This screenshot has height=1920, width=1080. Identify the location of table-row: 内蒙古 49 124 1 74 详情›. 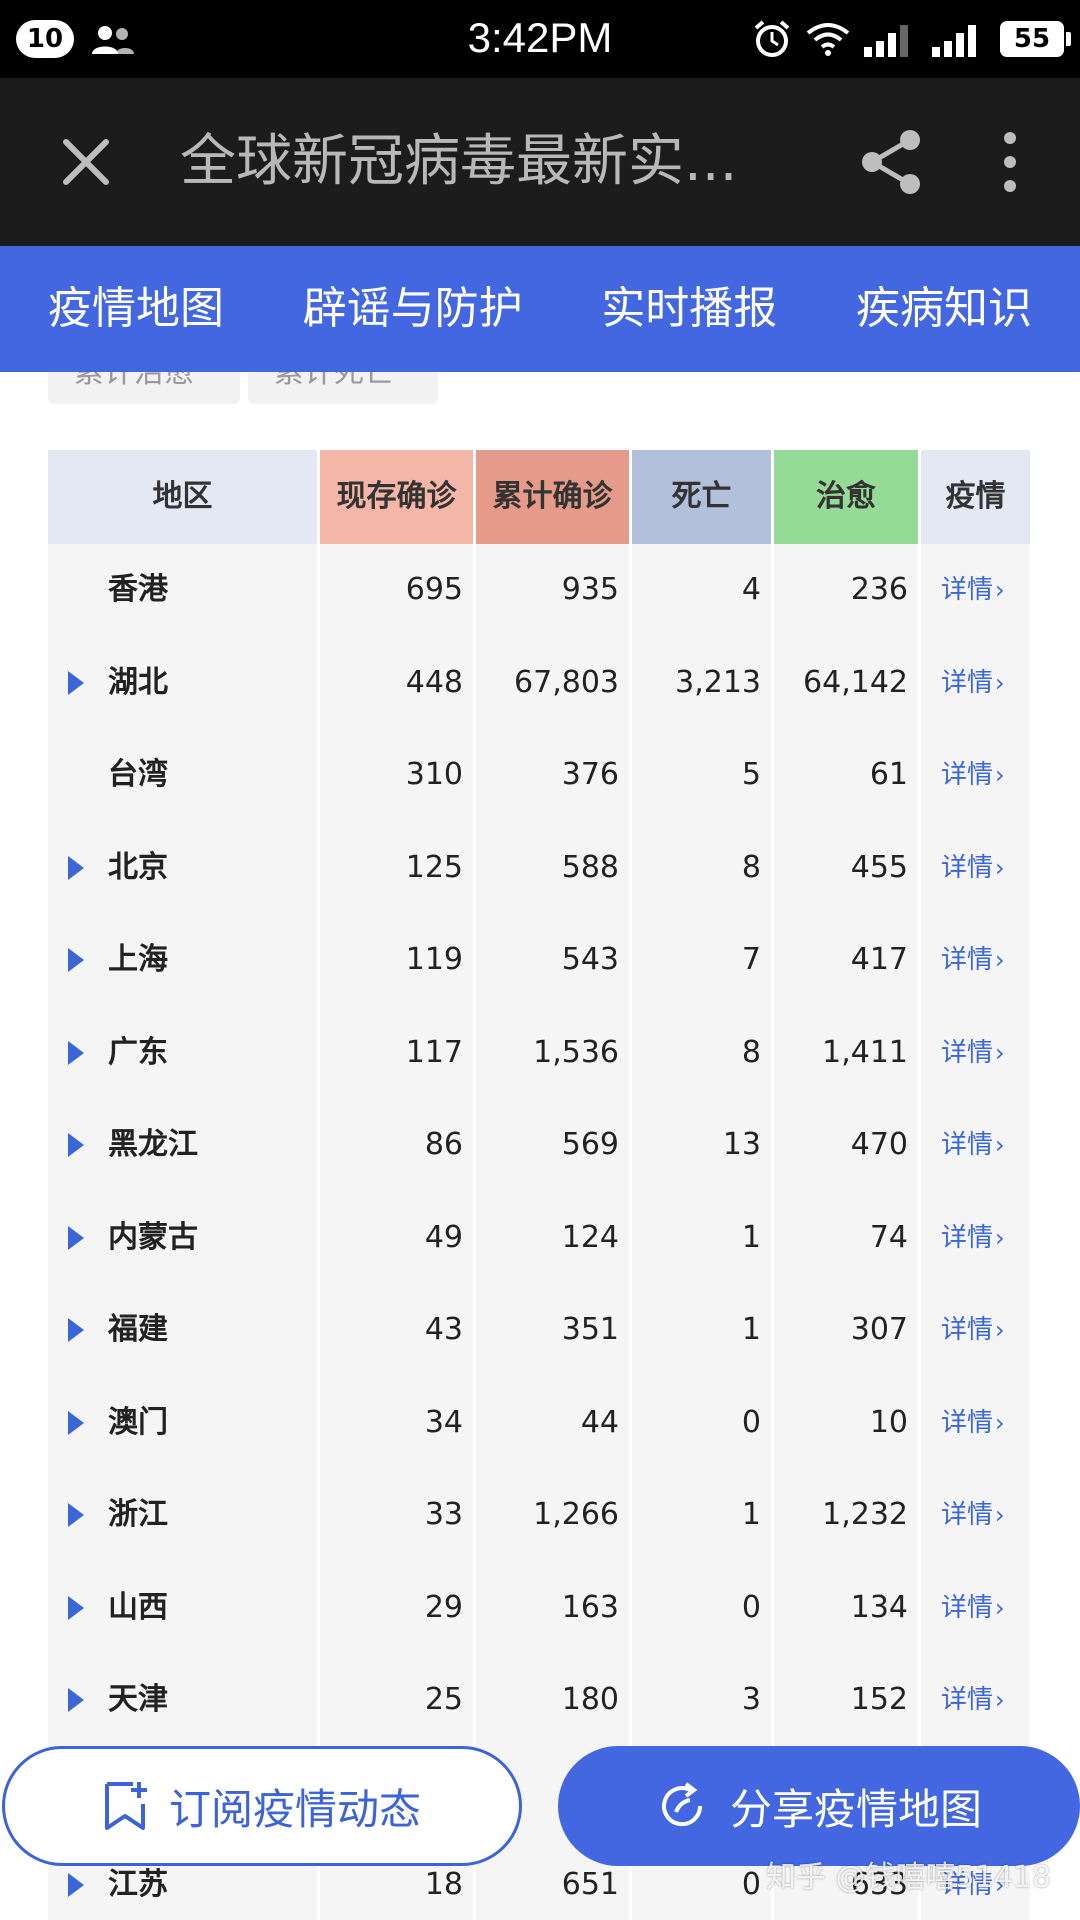
(539, 1238).